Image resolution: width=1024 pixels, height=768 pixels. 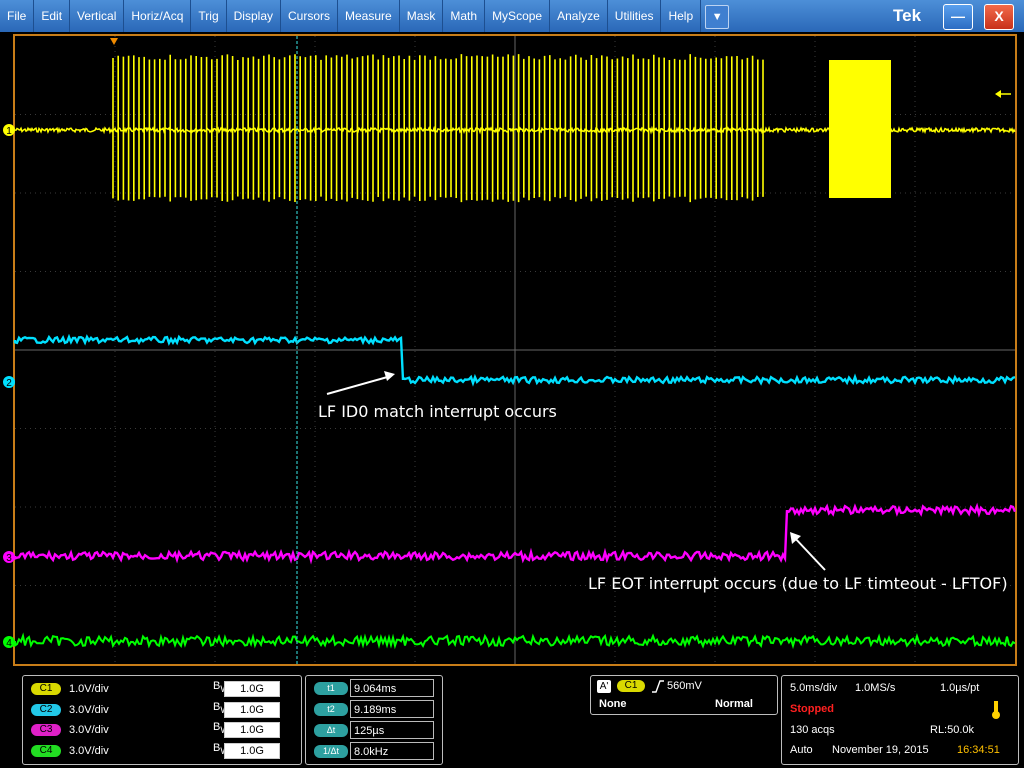 What do you see at coordinates (684, 686) in the screenshot?
I see `trigger-level: 560mV` at bounding box center [684, 686].